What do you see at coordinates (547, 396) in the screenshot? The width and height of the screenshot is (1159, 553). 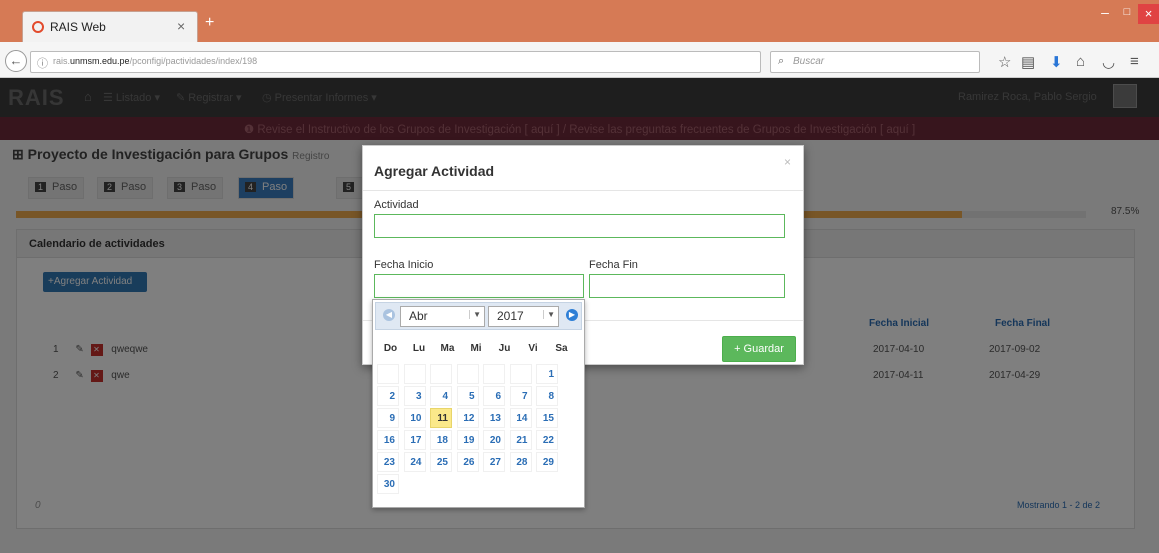 I see `day-cell: 8` at bounding box center [547, 396].